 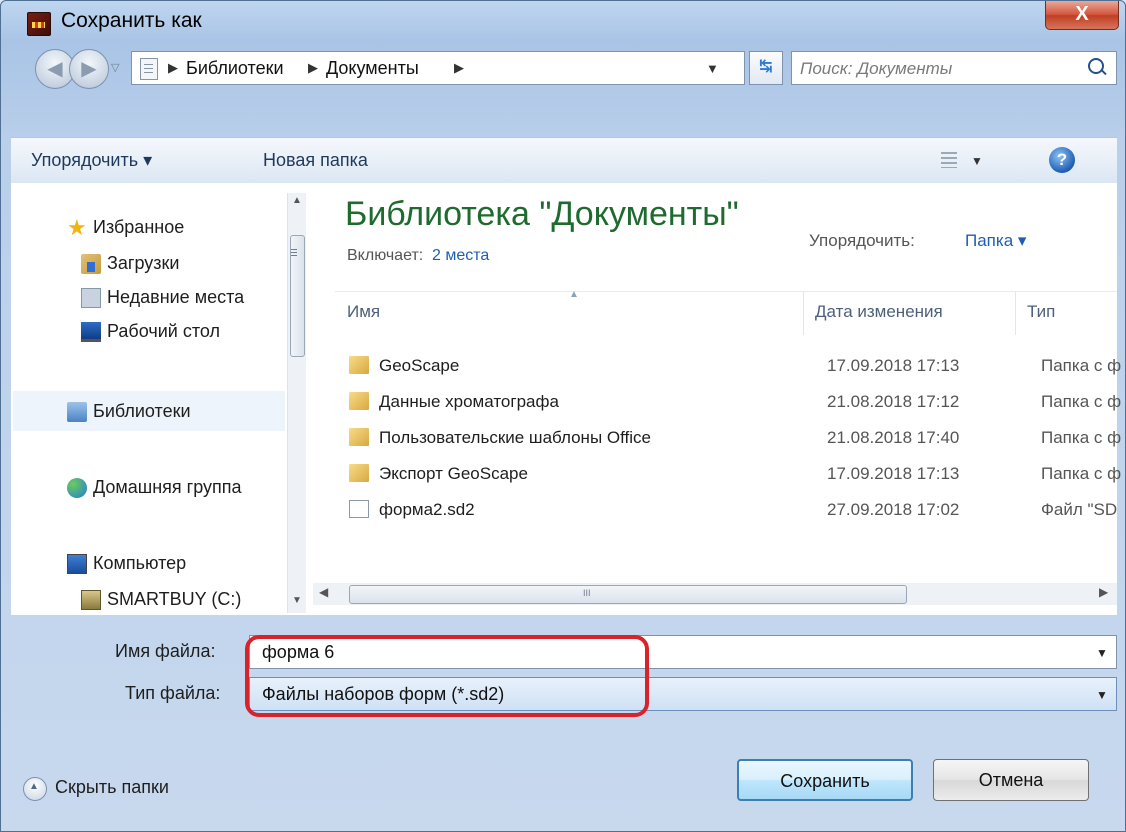 What do you see at coordinates (89, 69) in the screenshot?
I see `forward-button: ▶` at bounding box center [89, 69].